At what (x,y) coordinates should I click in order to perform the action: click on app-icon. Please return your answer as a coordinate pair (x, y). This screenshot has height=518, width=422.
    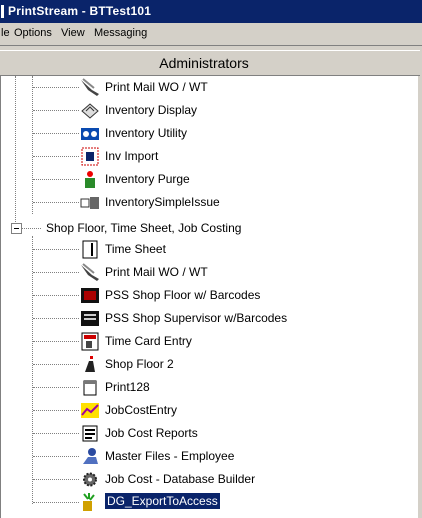
    Looking at the image, I should click on (2, 11).